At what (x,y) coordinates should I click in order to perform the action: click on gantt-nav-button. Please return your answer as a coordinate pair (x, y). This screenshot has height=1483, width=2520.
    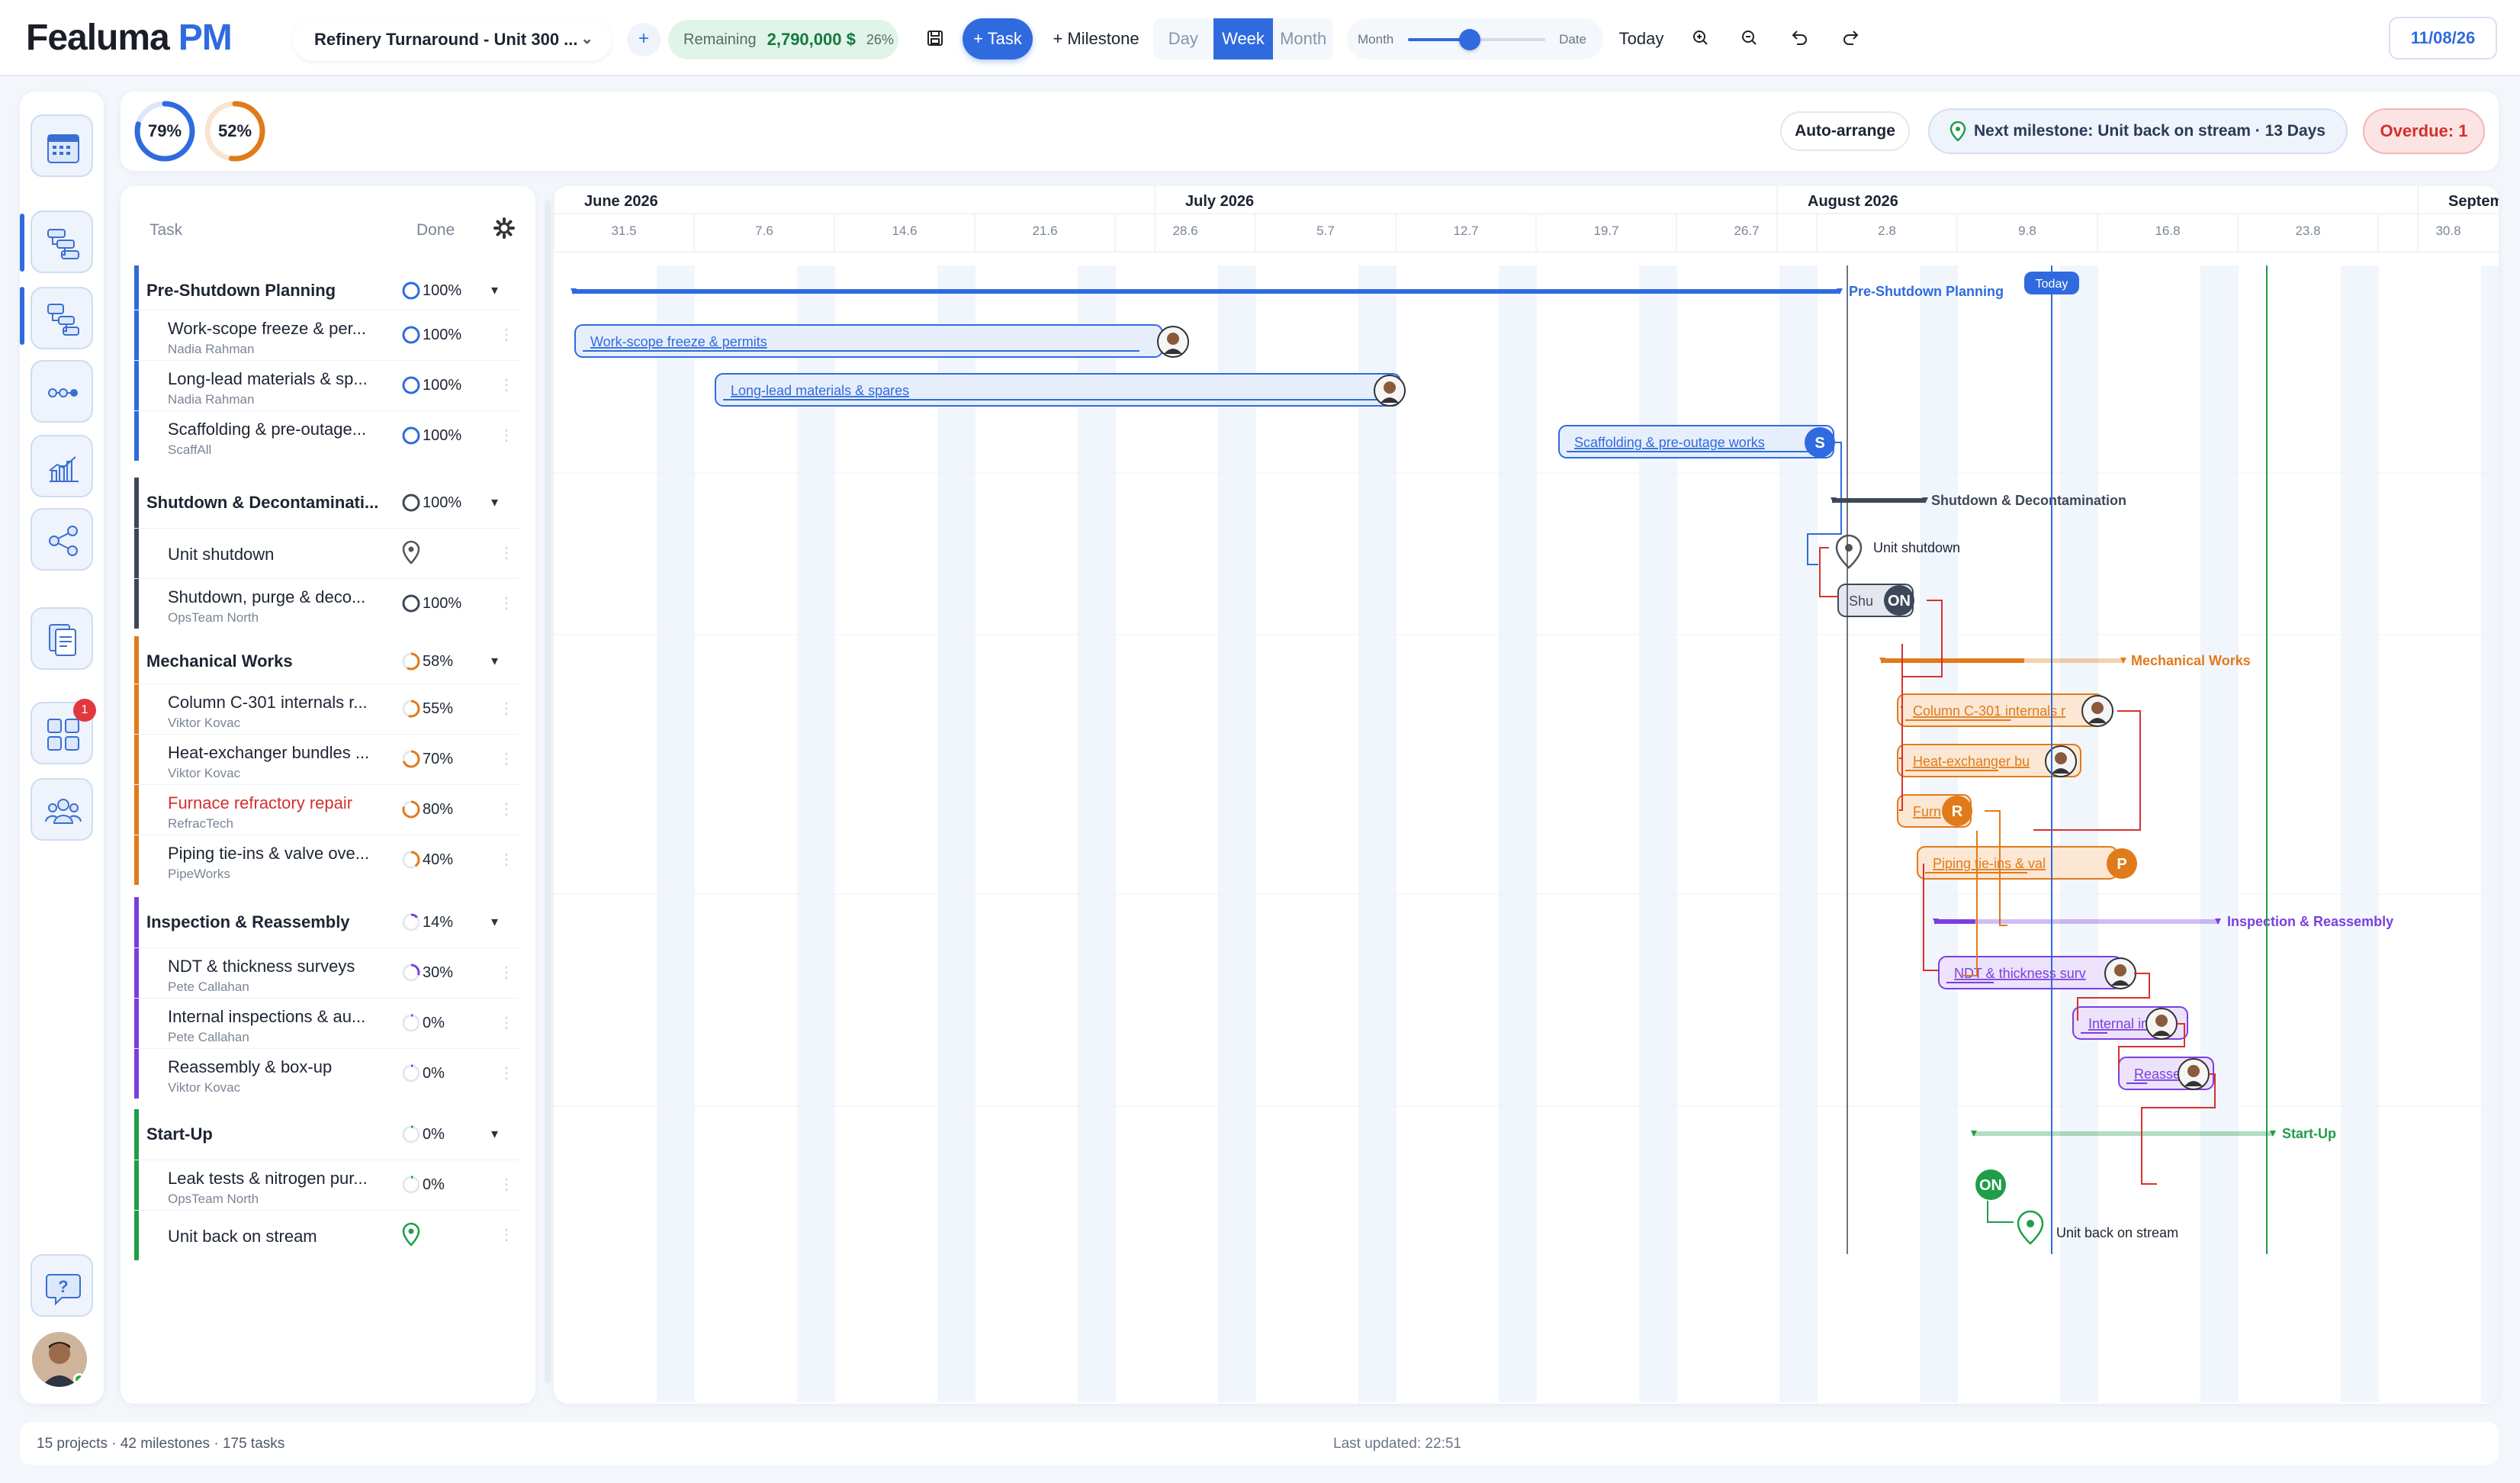
    Looking at the image, I should click on (62, 242).